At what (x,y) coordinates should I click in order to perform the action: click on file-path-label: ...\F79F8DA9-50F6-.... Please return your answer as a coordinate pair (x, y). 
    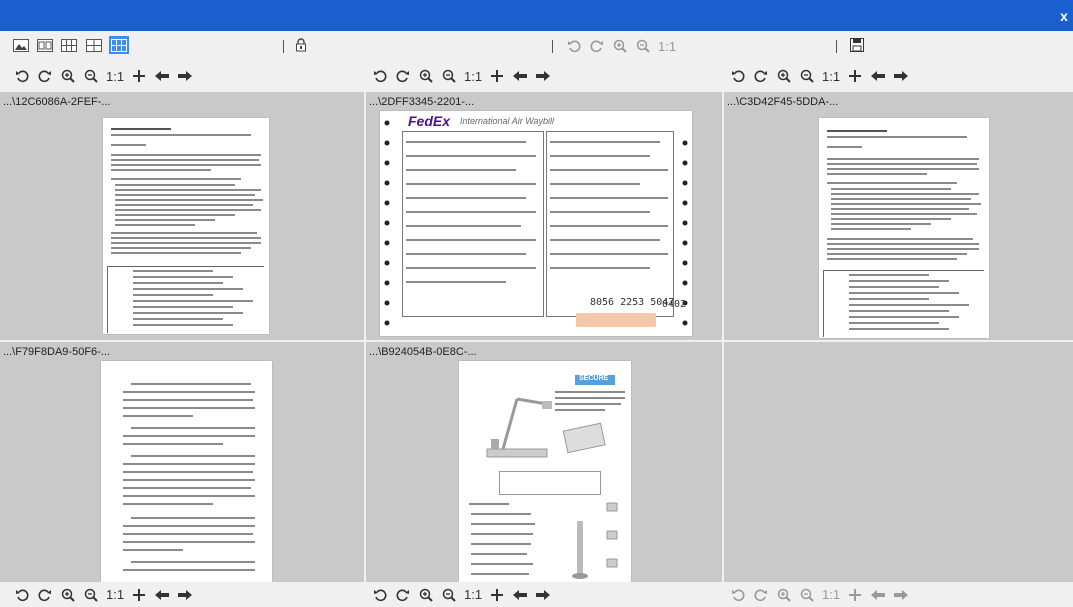
    Looking at the image, I should click on (56, 352).